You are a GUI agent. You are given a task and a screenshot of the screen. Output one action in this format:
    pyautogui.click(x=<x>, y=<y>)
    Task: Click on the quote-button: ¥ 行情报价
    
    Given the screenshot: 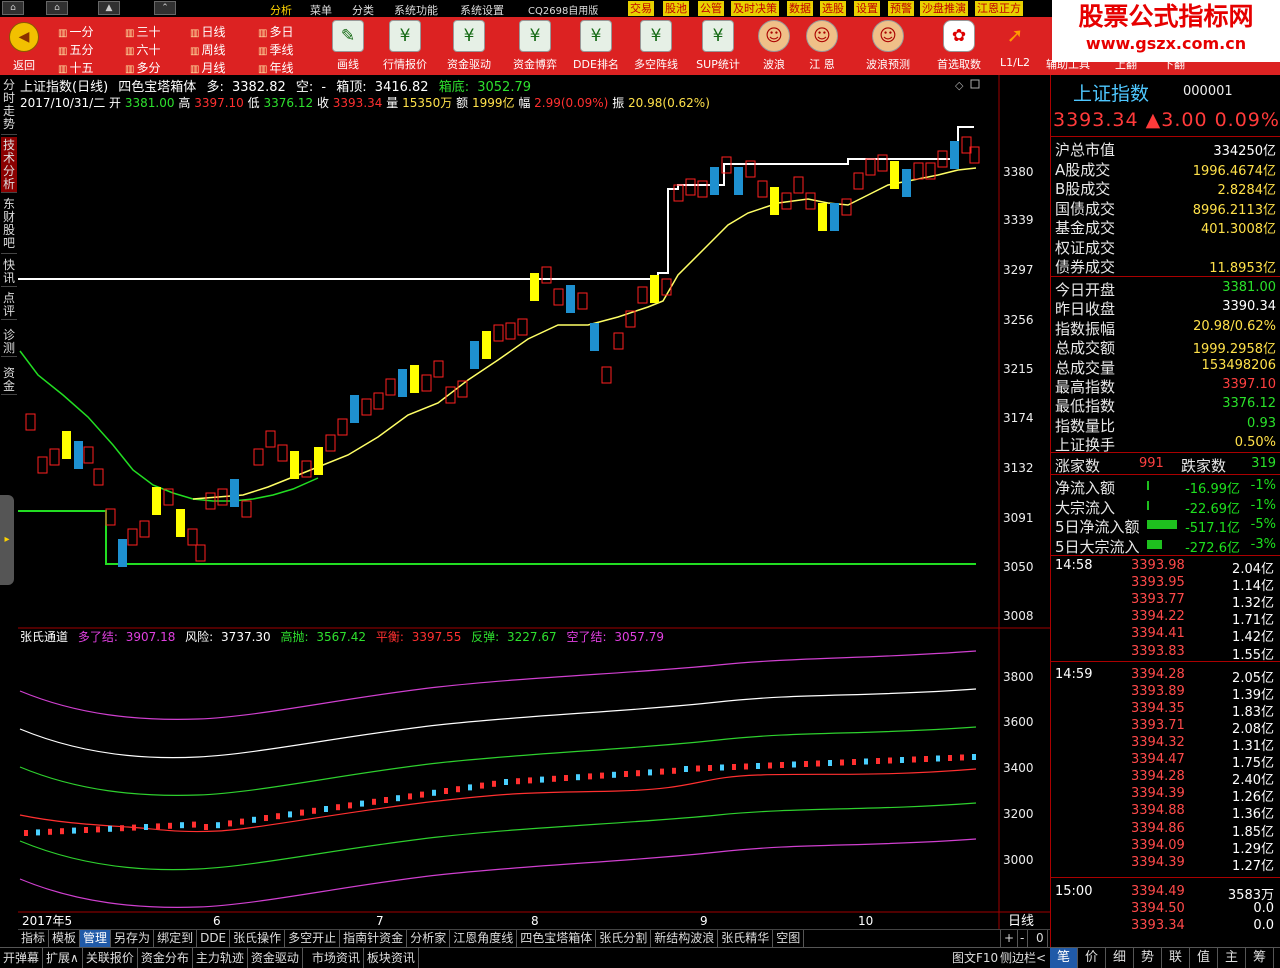 What is the action you would take?
    pyautogui.click(x=405, y=47)
    